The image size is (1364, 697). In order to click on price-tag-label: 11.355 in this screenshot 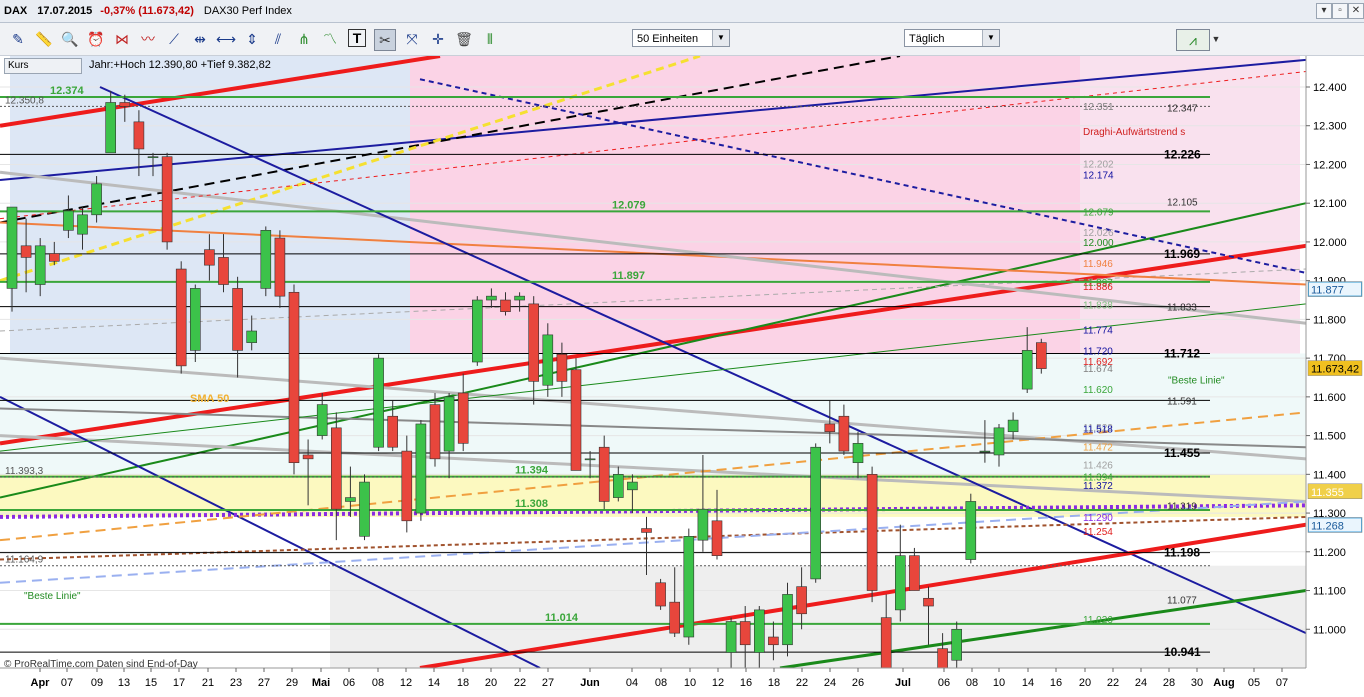, I will do `click(1327, 493)`.